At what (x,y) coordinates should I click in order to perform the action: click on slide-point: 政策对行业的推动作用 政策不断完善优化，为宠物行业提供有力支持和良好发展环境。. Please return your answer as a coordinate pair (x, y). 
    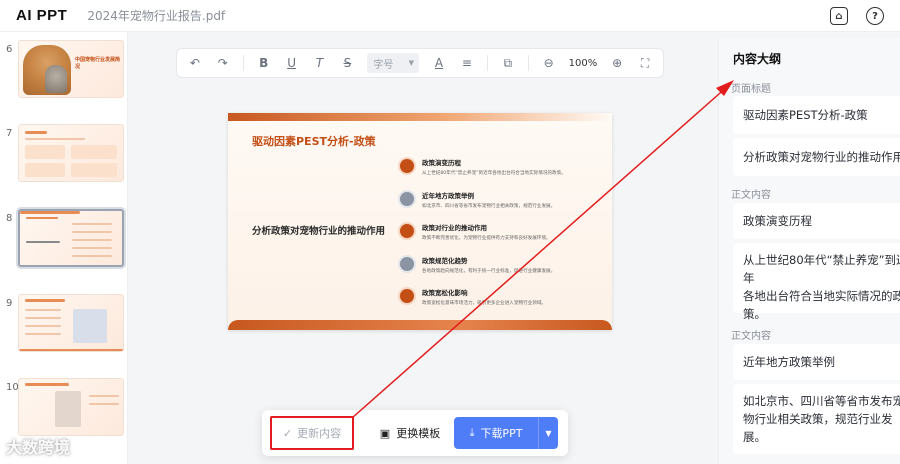
    Looking at the image, I should click on (500, 238).